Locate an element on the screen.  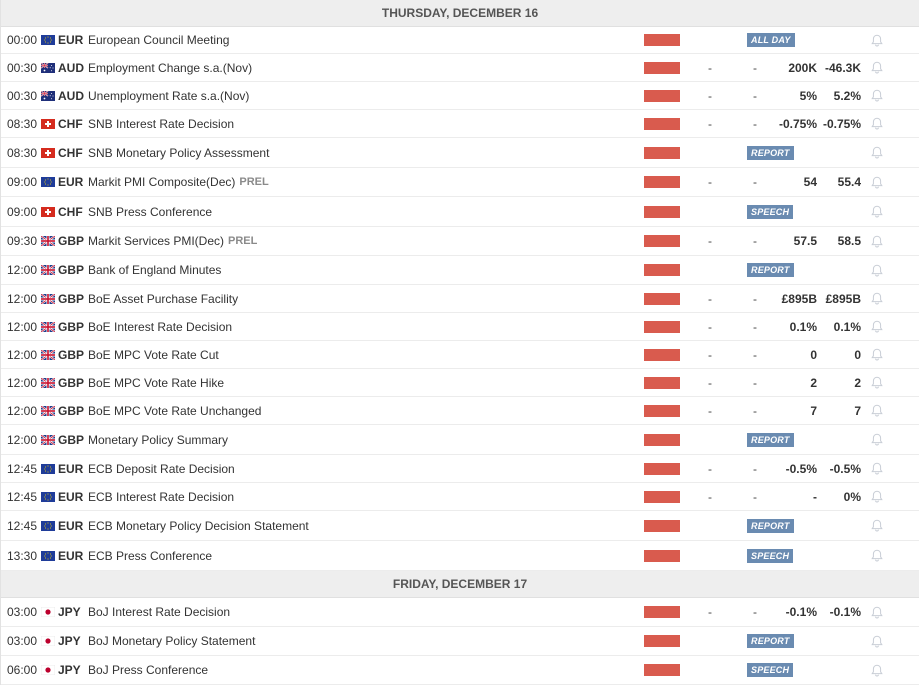
event-row: 12:00 GBP BoE MPC Vote Rate Unchanged - - 7 7 is located at coordinates (460, 411).